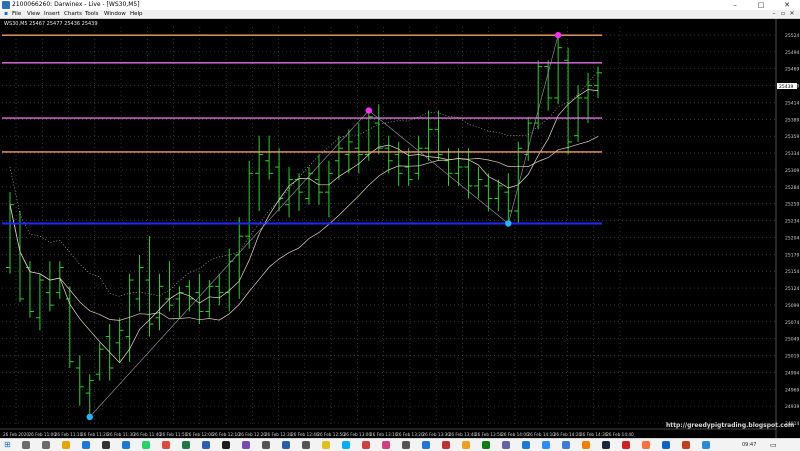  I want to click on x-tick-label: 26 Feb 12:40, so click(305, 434).